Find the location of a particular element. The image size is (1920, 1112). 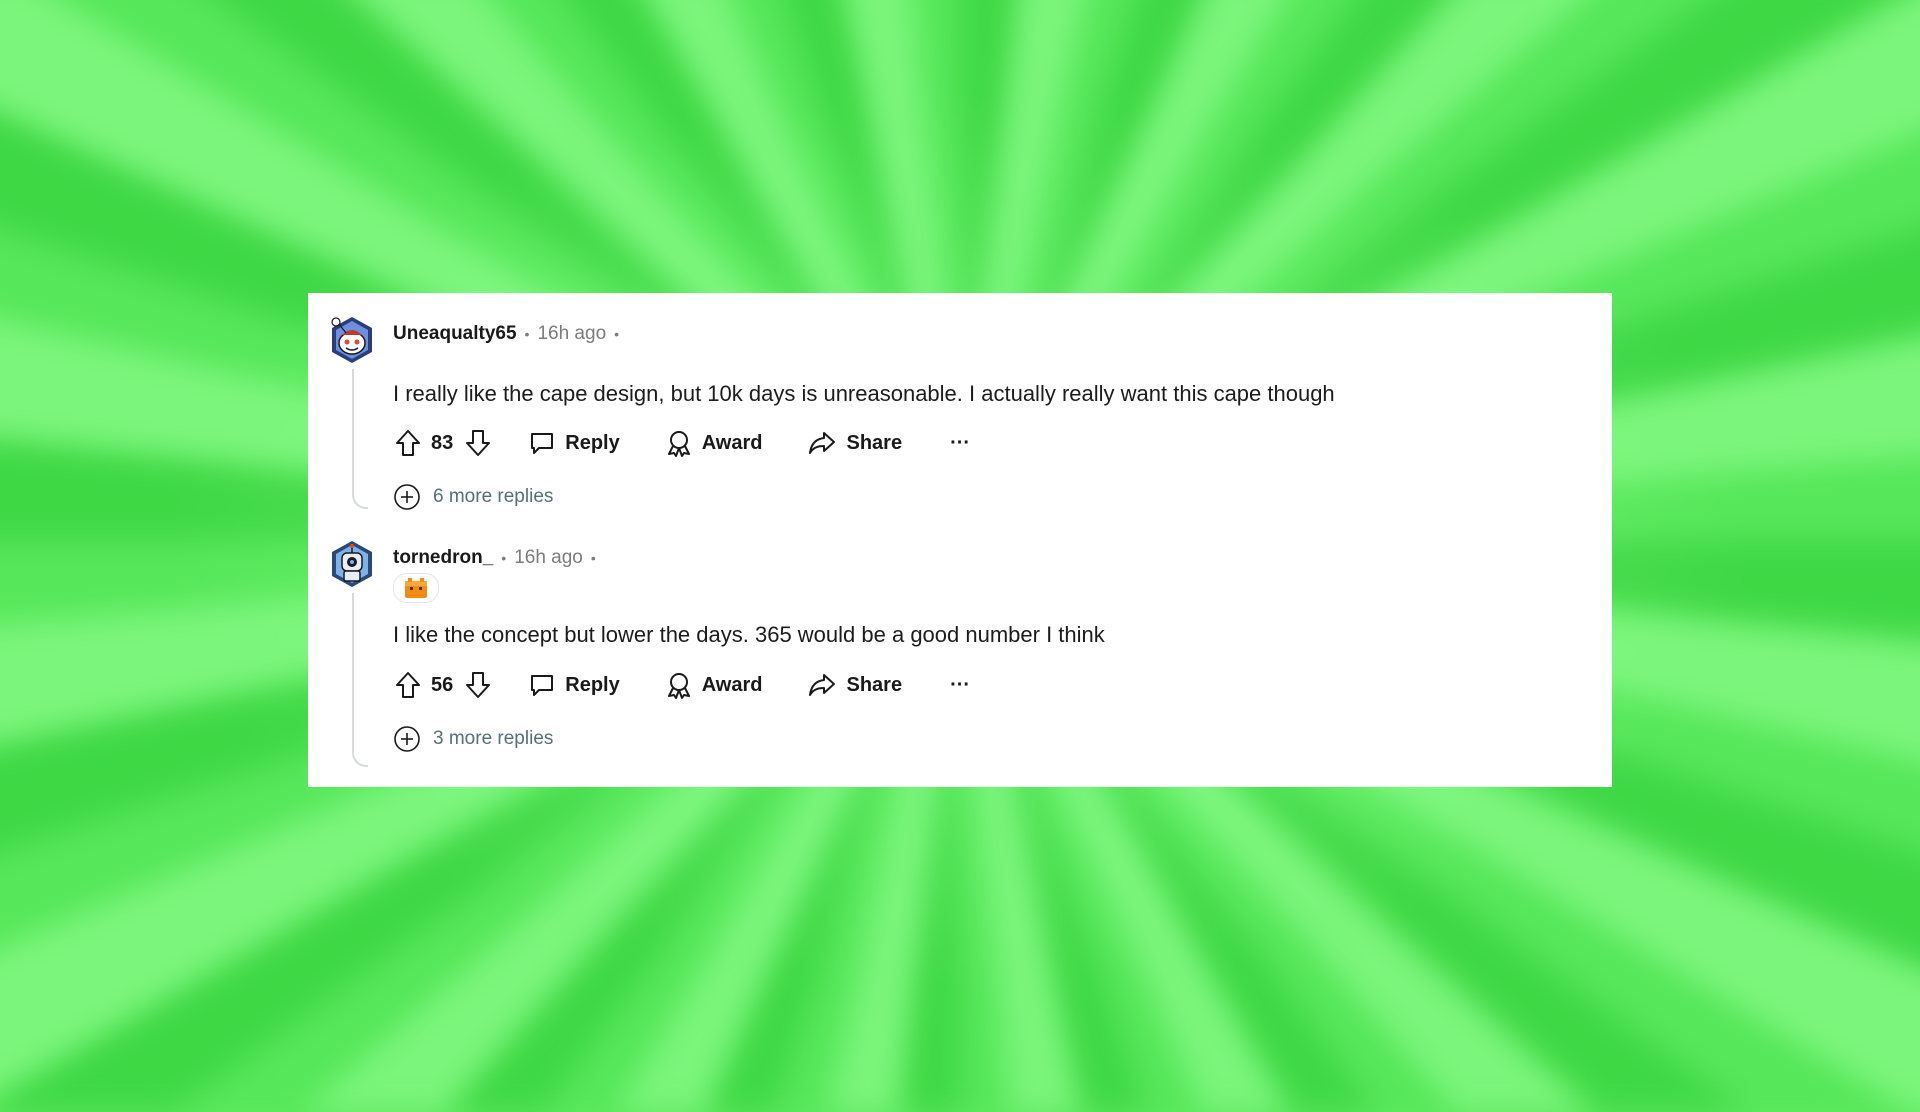

orange-block-flair-icon is located at coordinates (416, 588).